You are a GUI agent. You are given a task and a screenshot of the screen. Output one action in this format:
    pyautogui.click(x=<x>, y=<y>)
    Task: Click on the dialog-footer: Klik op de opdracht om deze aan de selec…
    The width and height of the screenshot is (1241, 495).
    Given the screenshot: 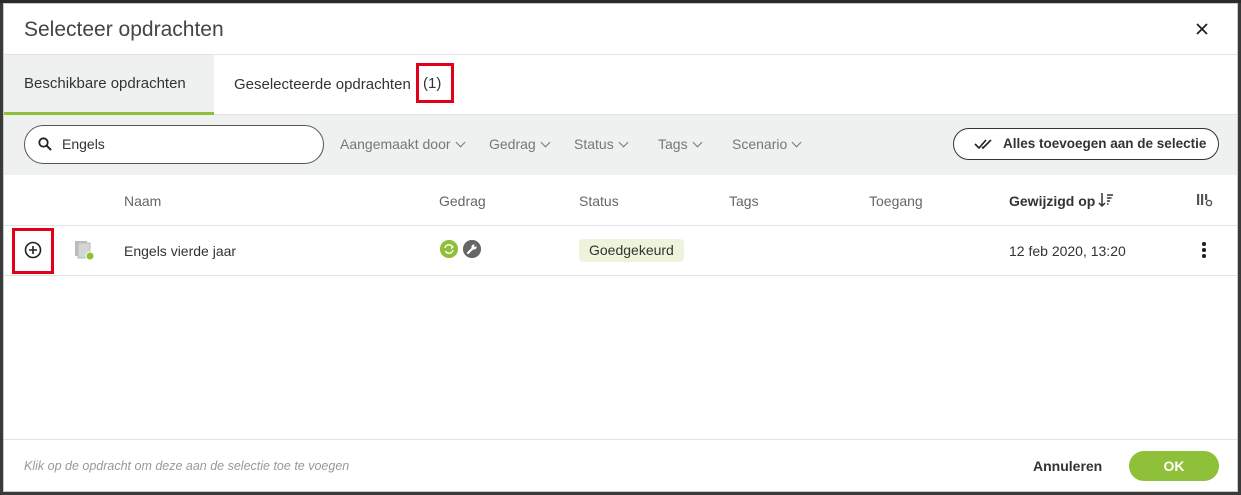 What is the action you would take?
    pyautogui.click(x=620, y=465)
    